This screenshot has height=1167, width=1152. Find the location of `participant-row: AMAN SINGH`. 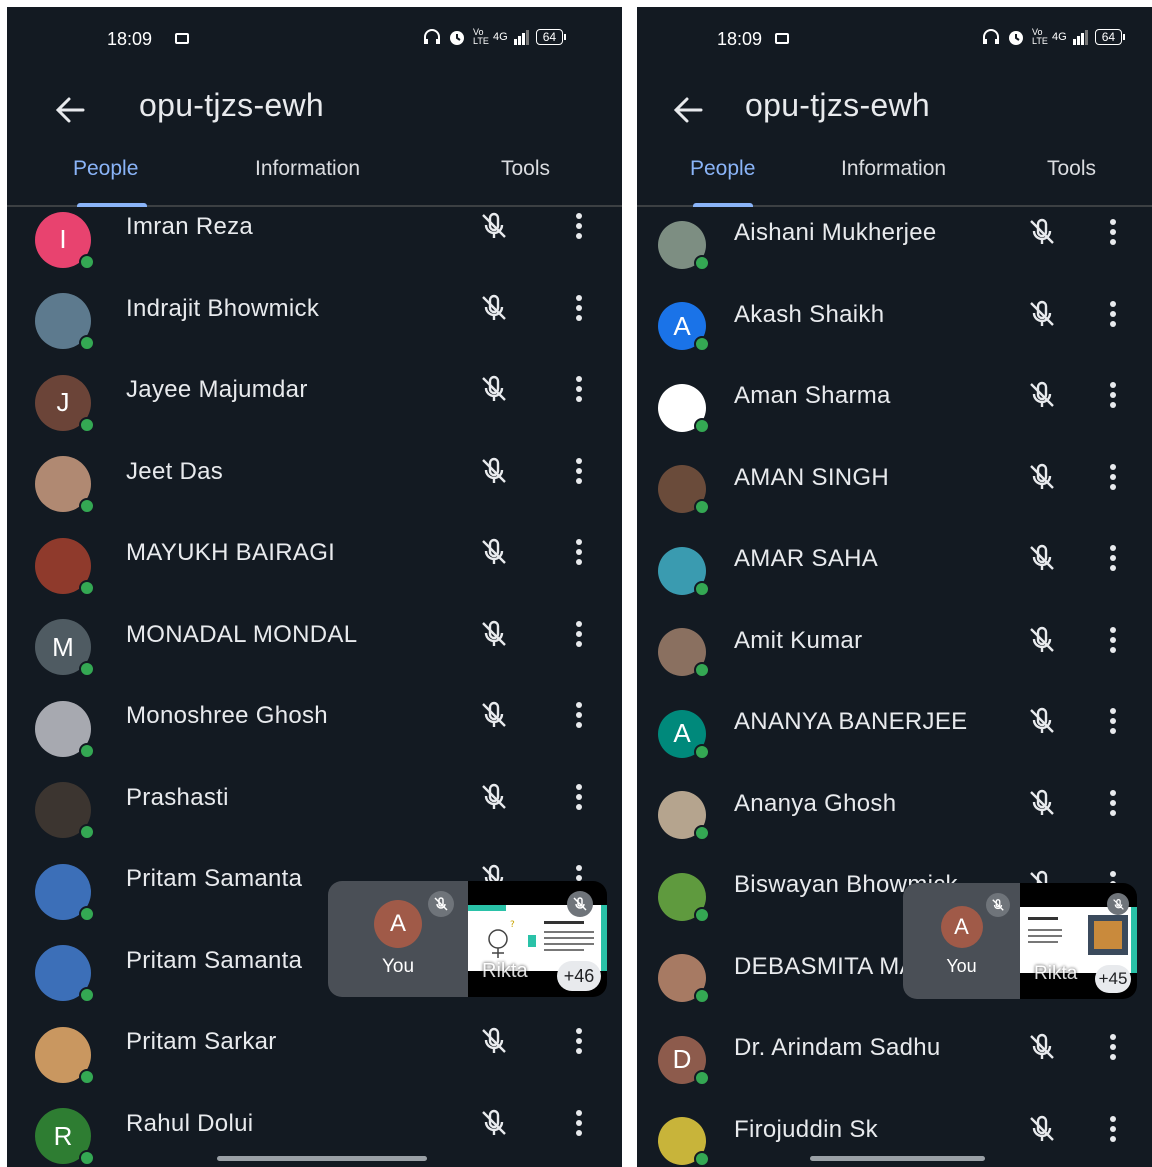

participant-row: AMAN SINGH is located at coordinates (894, 498).